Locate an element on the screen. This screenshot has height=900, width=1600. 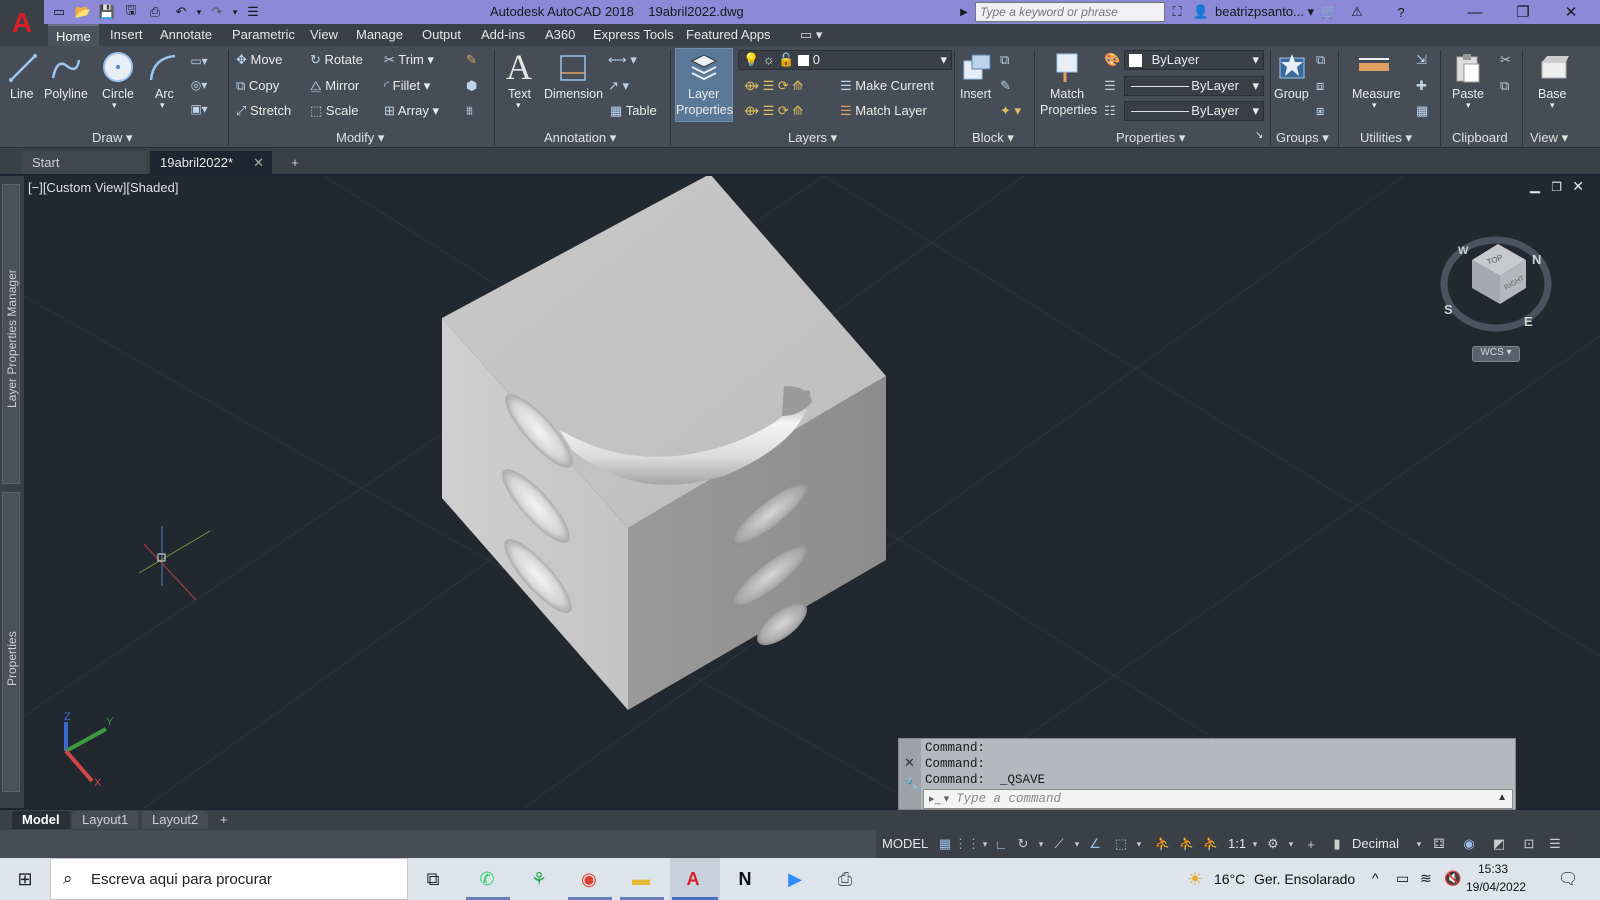
measure-dropdown-icon: ▾ is located at coordinates (1374, 105).